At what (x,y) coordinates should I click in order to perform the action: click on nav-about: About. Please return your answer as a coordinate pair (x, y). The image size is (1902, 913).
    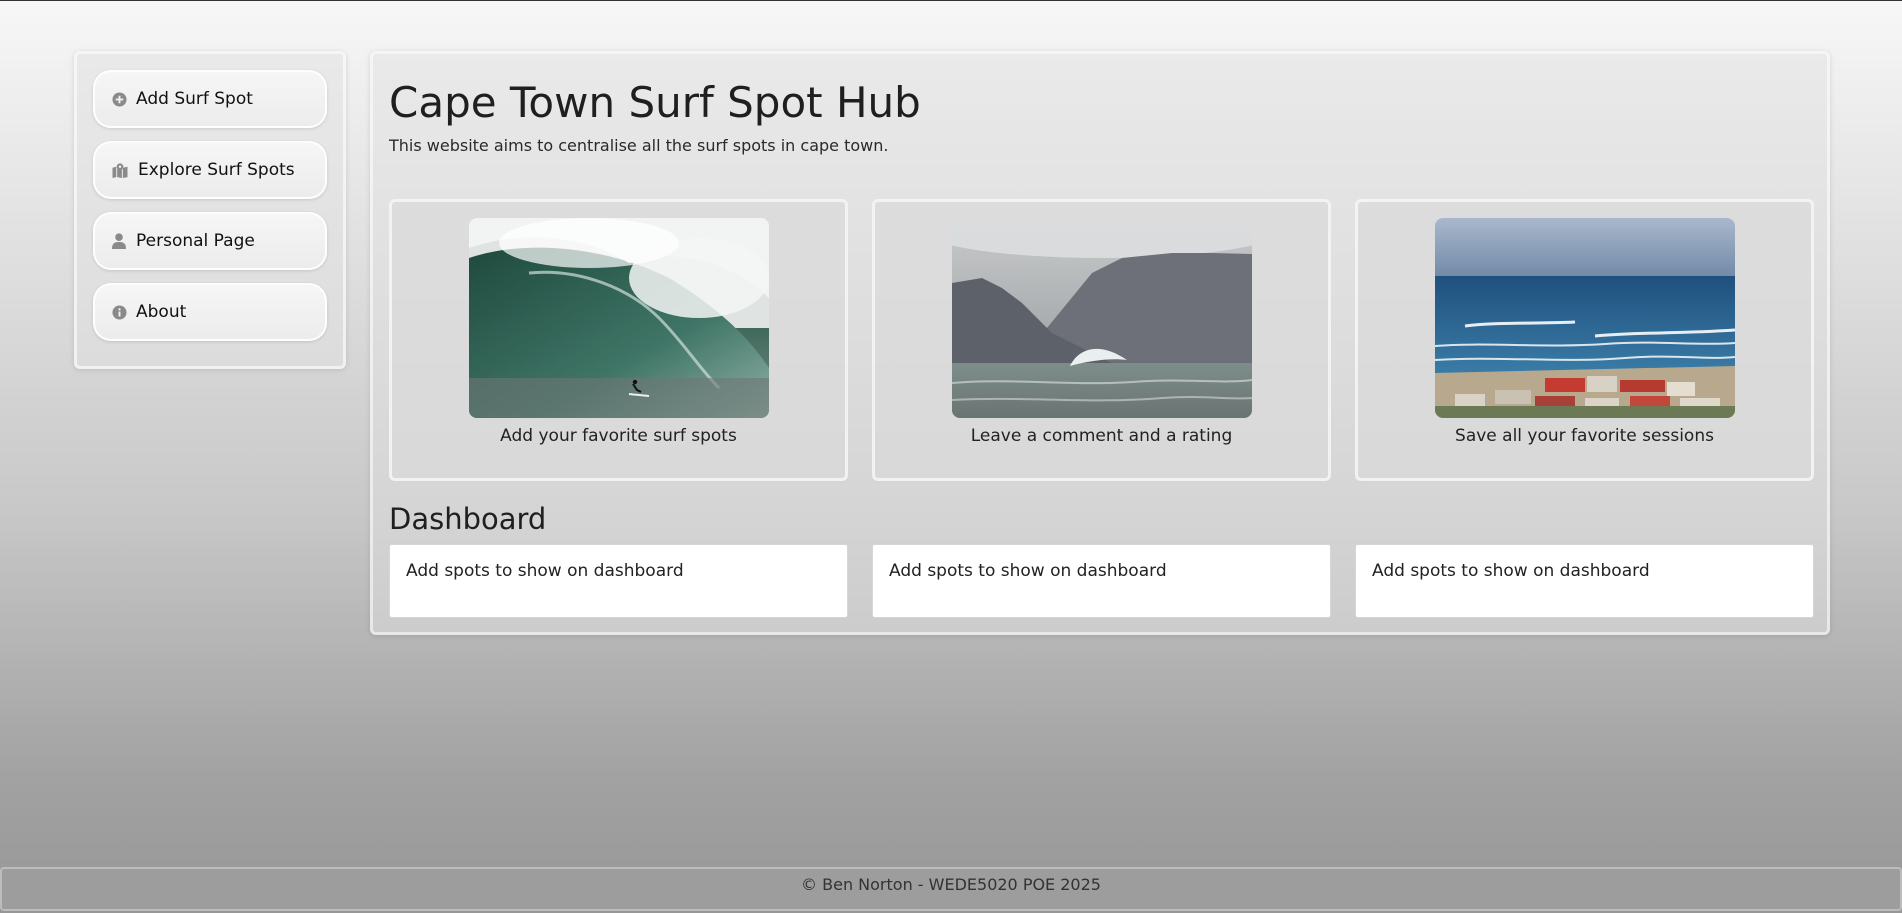
    Looking at the image, I should click on (210, 312).